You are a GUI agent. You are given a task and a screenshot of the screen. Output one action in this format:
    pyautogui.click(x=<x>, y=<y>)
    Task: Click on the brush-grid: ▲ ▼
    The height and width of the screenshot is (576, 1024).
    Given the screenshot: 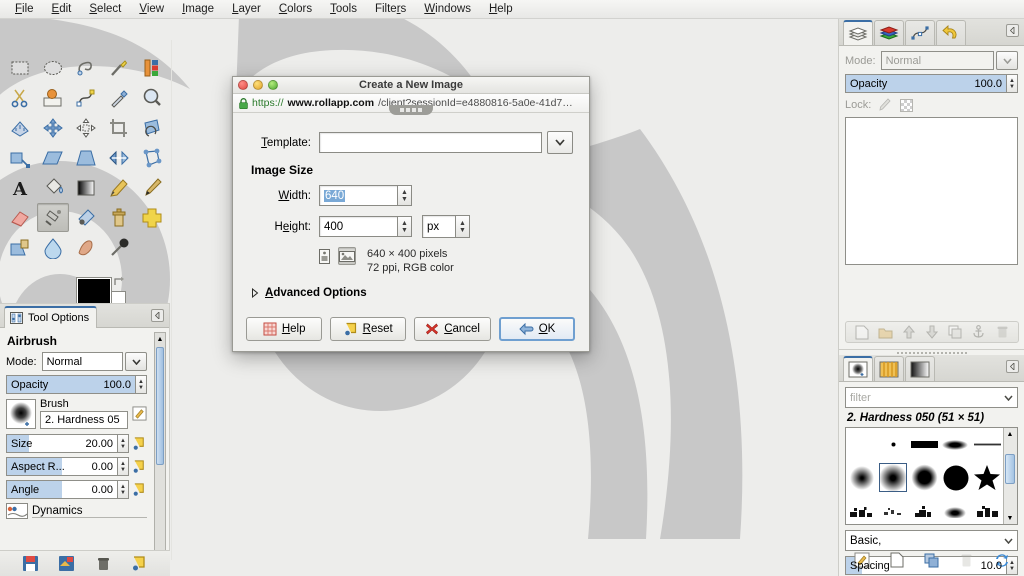 What is the action you would take?
    pyautogui.click(x=931, y=476)
    